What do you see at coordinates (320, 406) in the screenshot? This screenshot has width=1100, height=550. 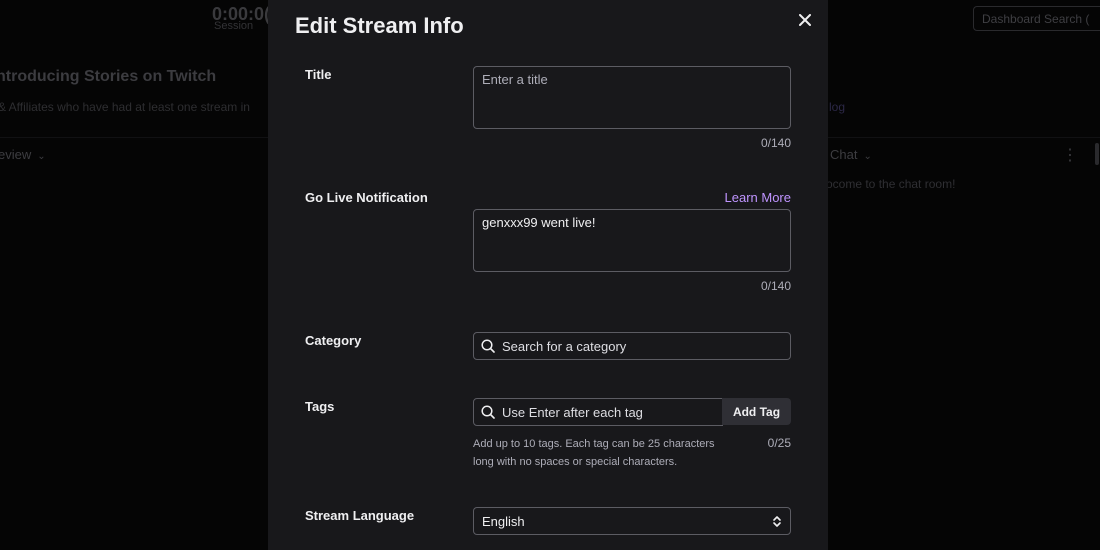 I see `tags-label: Tags` at bounding box center [320, 406].